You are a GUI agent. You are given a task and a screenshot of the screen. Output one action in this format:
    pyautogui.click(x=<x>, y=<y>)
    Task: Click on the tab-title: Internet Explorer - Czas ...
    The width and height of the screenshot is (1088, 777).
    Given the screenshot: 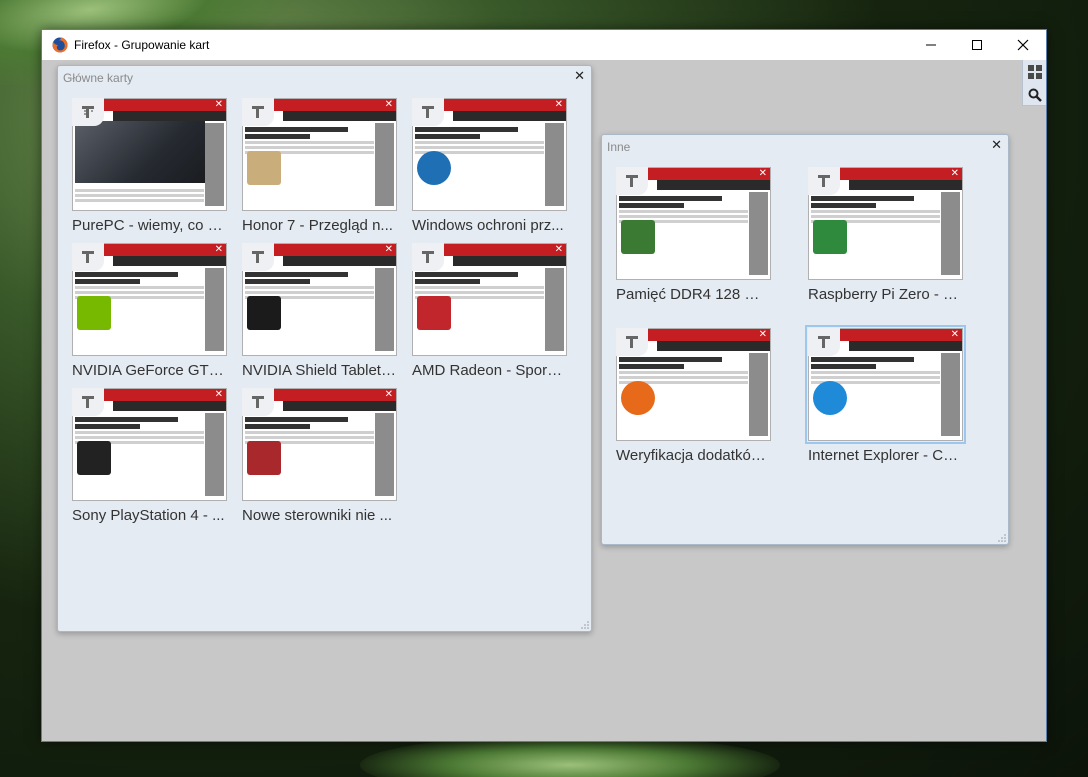 What is the action you would take?
    pyautogui.click(x=885, y=455)
    